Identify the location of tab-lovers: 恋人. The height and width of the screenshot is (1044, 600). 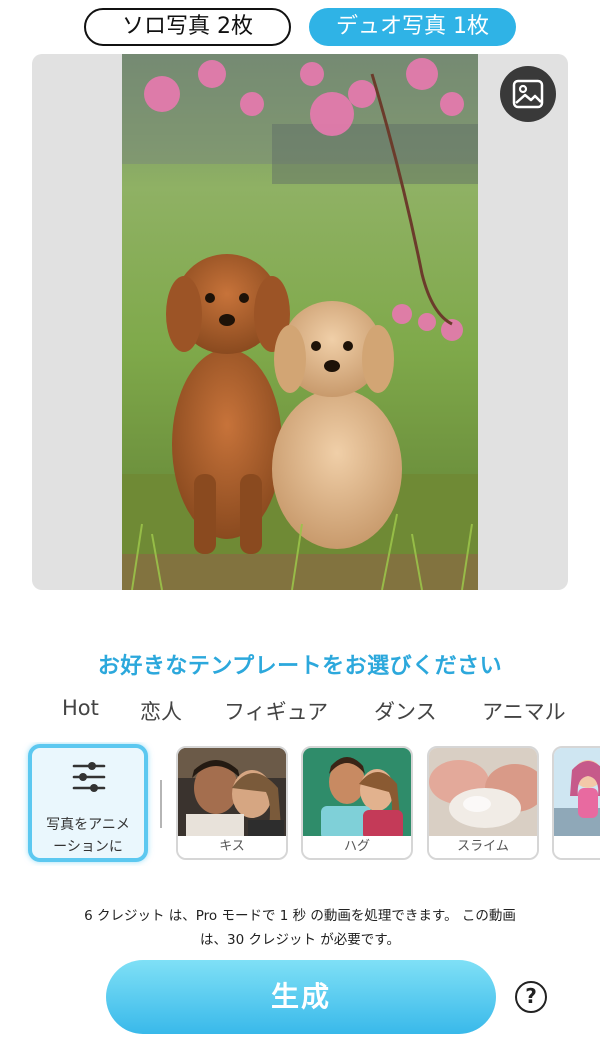
(161, 711).